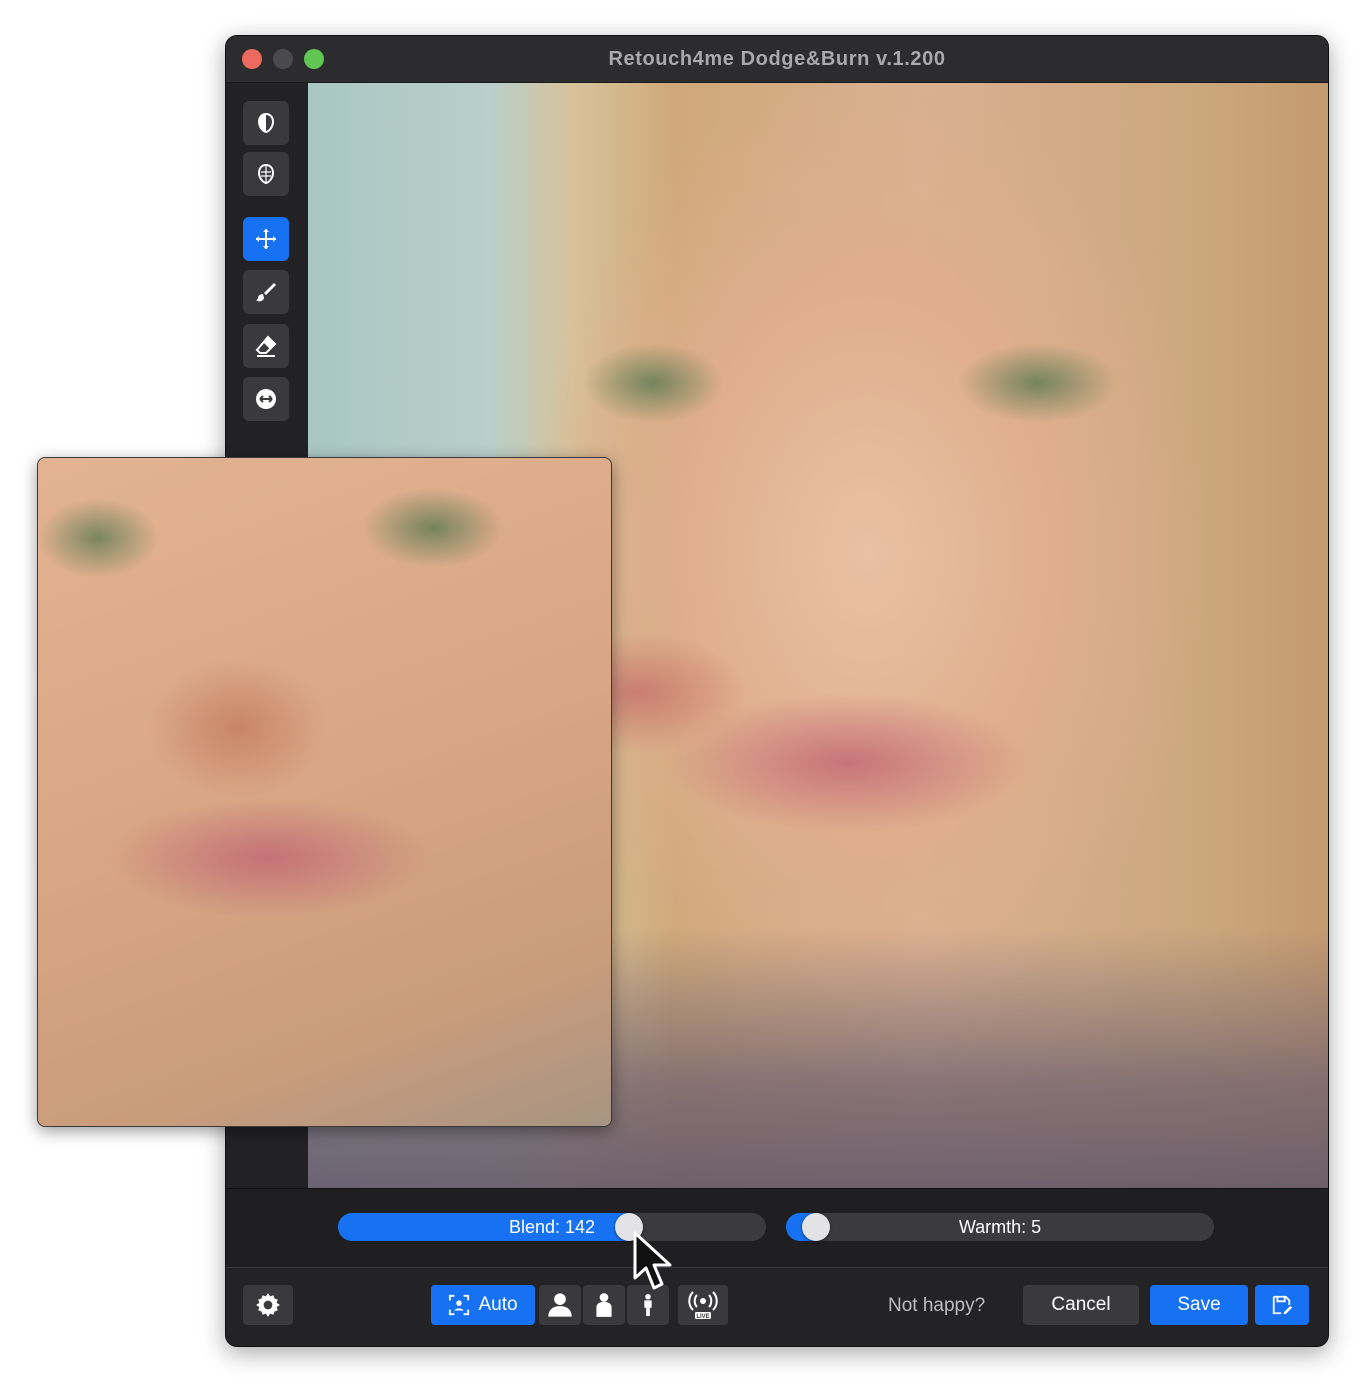  What do you see at coordinates (702, 1317) in the screenshot?
I see `live-badge-text: LIVE` at bounding box center [702, 1317].